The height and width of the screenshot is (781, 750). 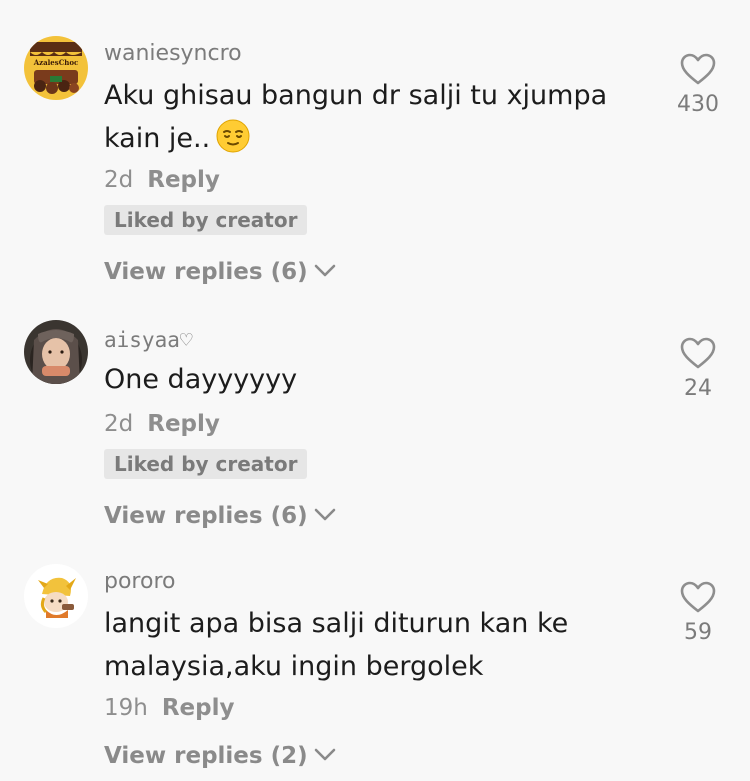 What do you see at coordinates (126, 708) in the screenshot?
I see `comment-time: 19h` at bounding box center [126, 708].